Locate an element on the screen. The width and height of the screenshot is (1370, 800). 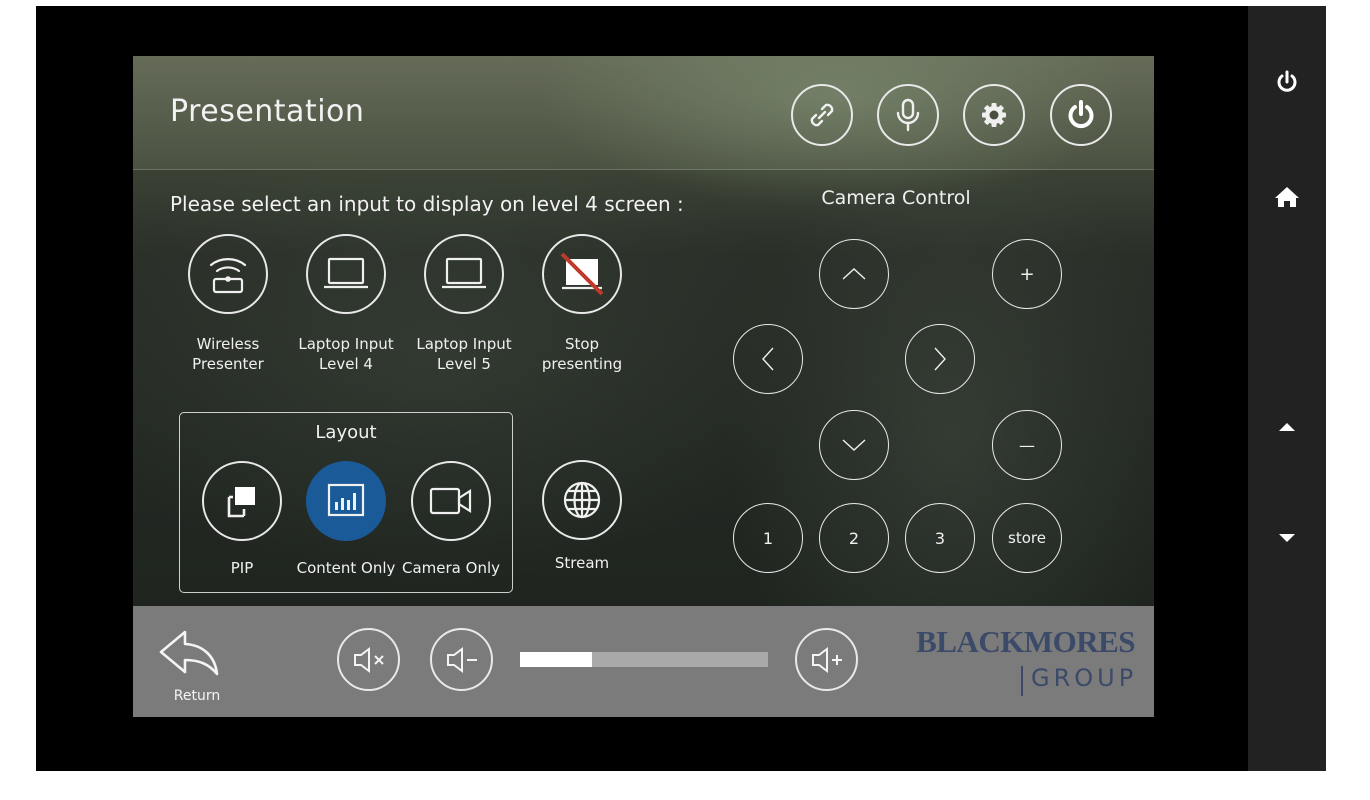
return-icon is located at coordinates (189, 653).